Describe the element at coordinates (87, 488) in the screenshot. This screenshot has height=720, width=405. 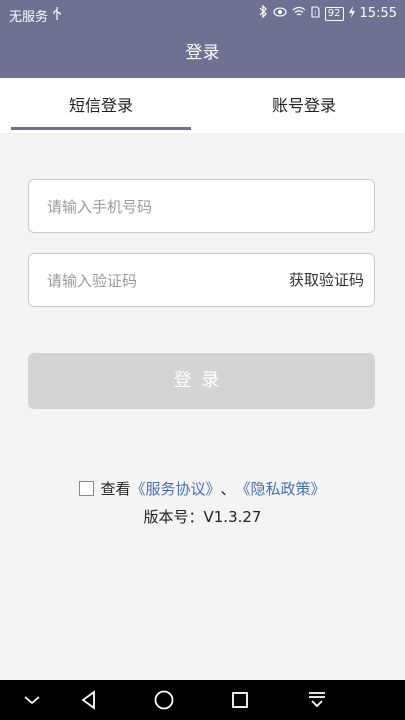
I see `agreement-checkbox` at that location.